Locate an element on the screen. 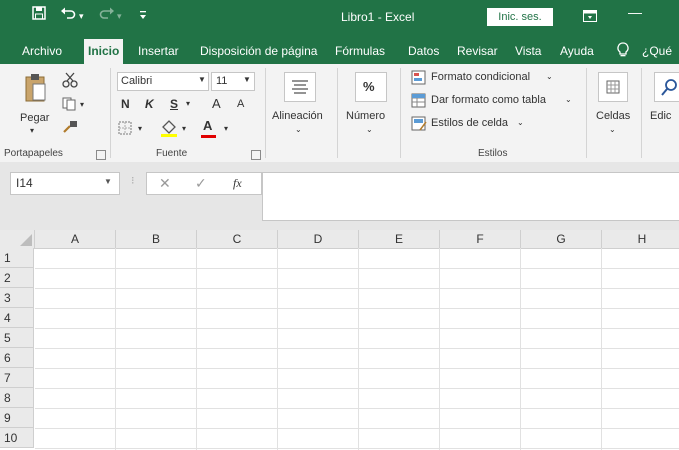 The width and height of the screenshot is (679, 450). column-header-f: F is located at coordinates (480, 239).